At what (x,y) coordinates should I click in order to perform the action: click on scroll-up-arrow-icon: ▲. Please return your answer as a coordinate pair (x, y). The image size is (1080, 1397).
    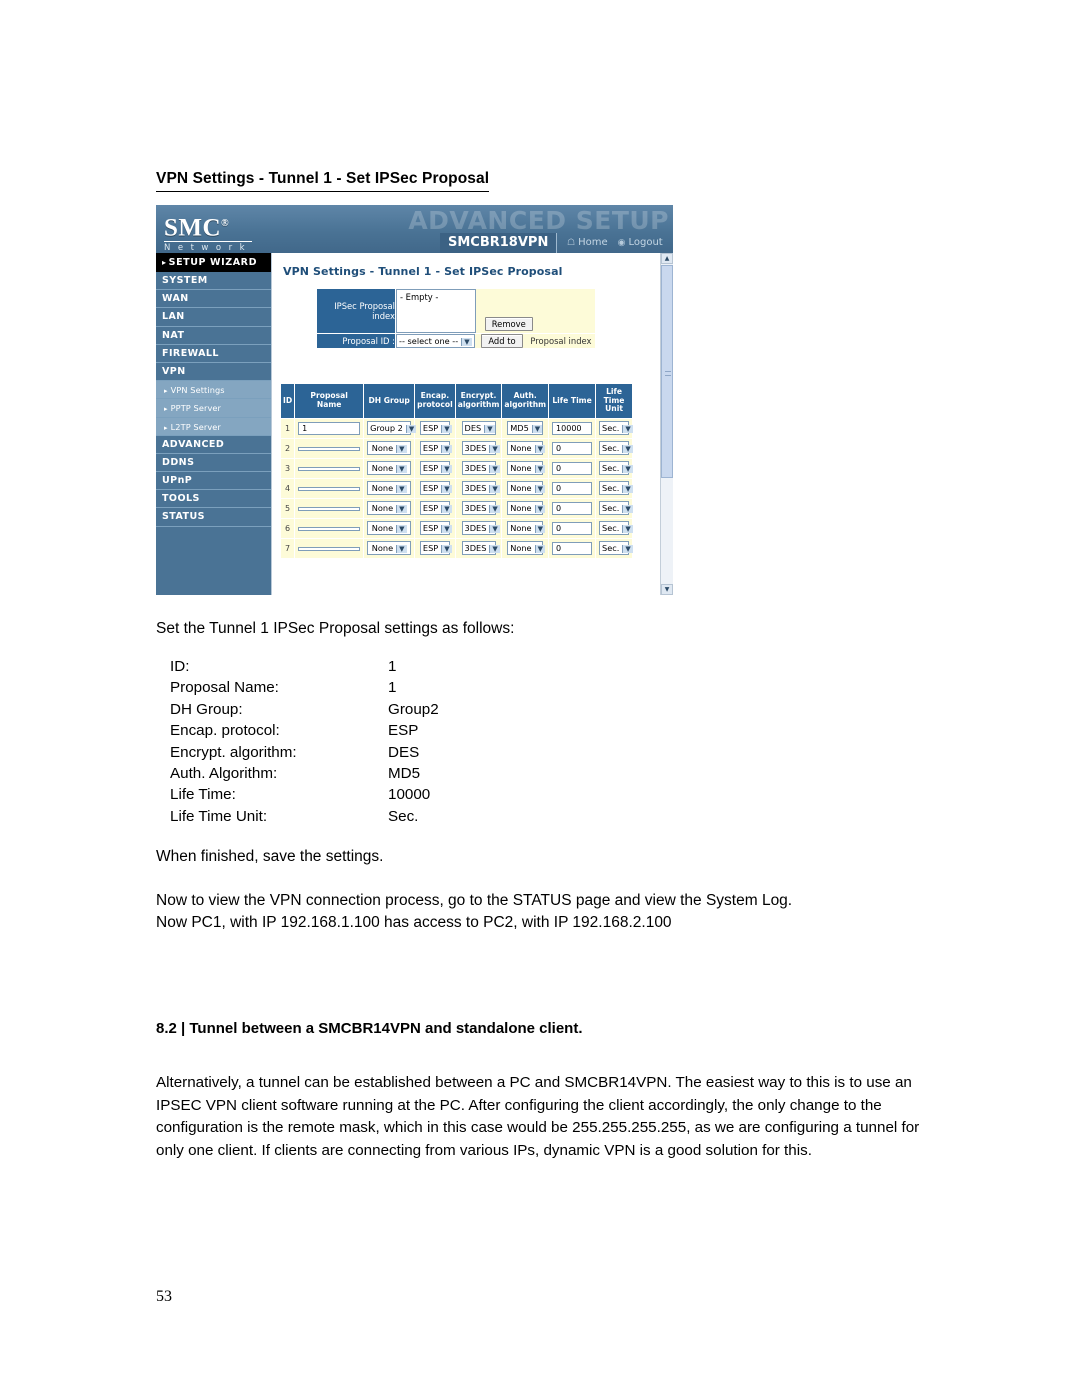
    Looking at the image, I should click on (667, 258).